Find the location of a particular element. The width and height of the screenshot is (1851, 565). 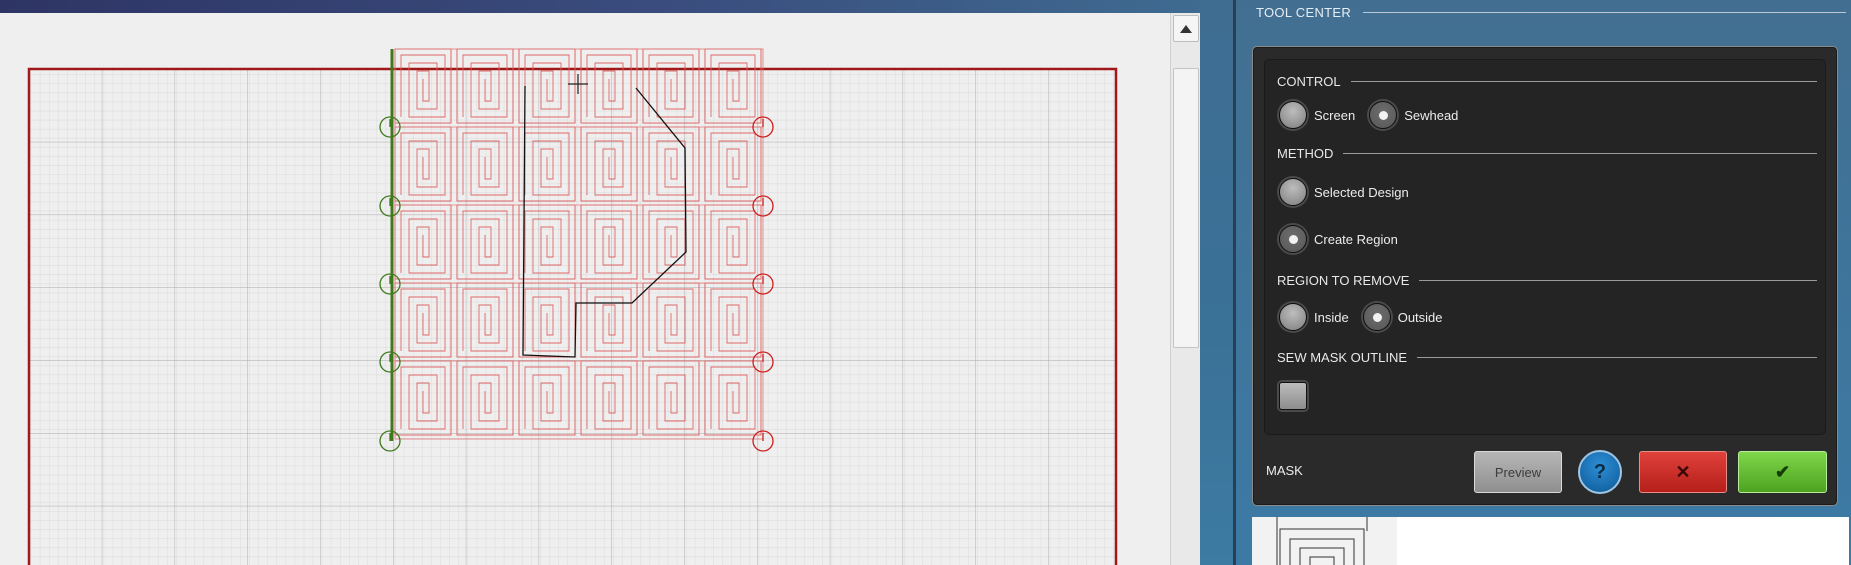

tool-center-header: TOOL CENTER is located at coordinates (1551, 12).